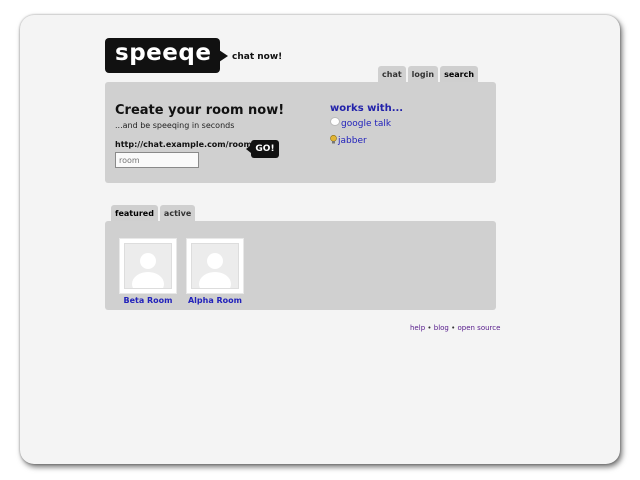 This screenshot has height=480, width=640. What do you see at coordinates (392, 74) in the screenshot?
I see `tab-chat: chat` at bounding box center [392, 74].